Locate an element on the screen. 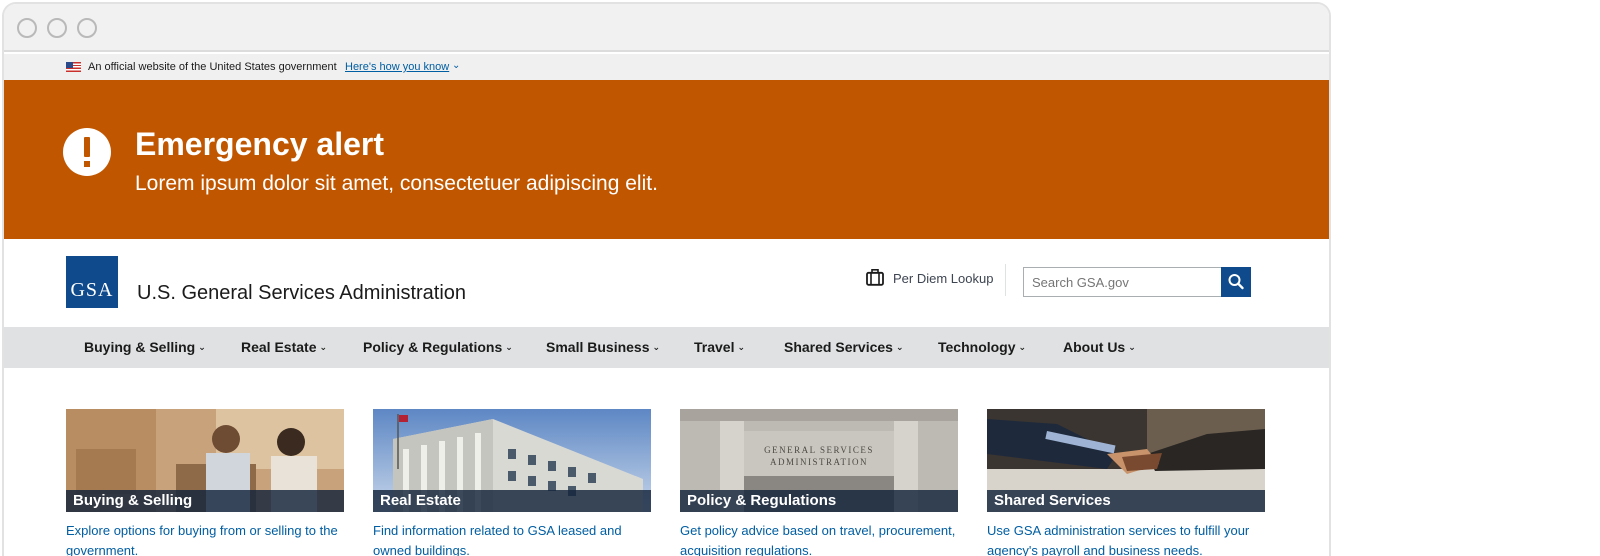 The image size is (1600, 556). nav-real-estate: Real Estate ⌄ is located at coordinates (284, 347).